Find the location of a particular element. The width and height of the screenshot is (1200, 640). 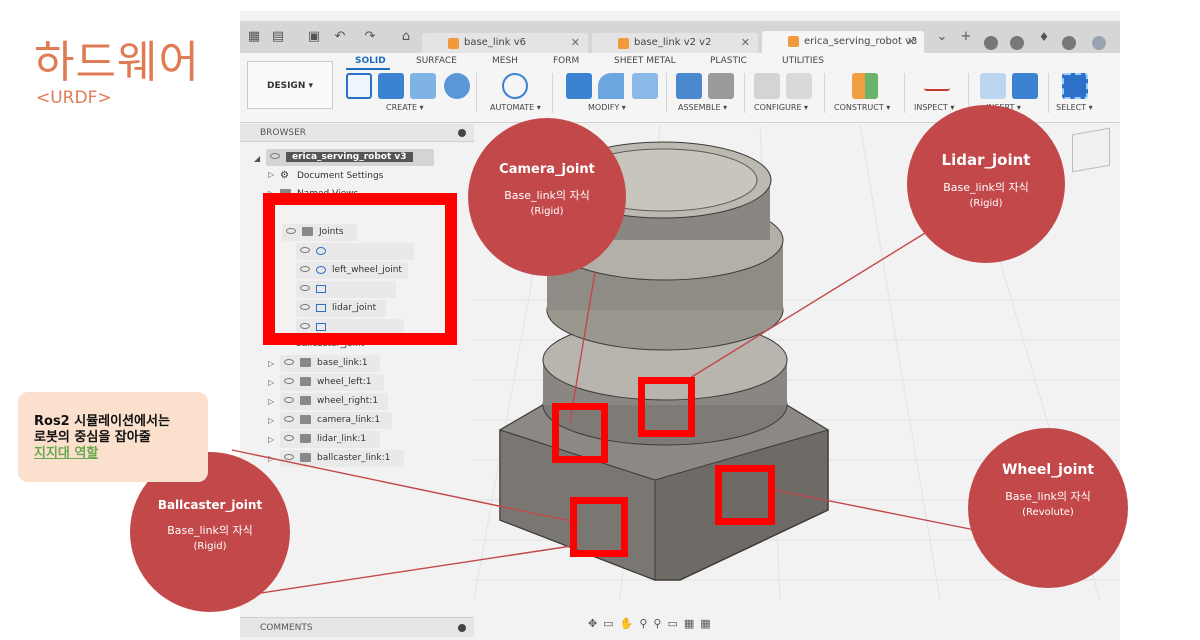

press-pull-icon is located at coordinates (579, 86).